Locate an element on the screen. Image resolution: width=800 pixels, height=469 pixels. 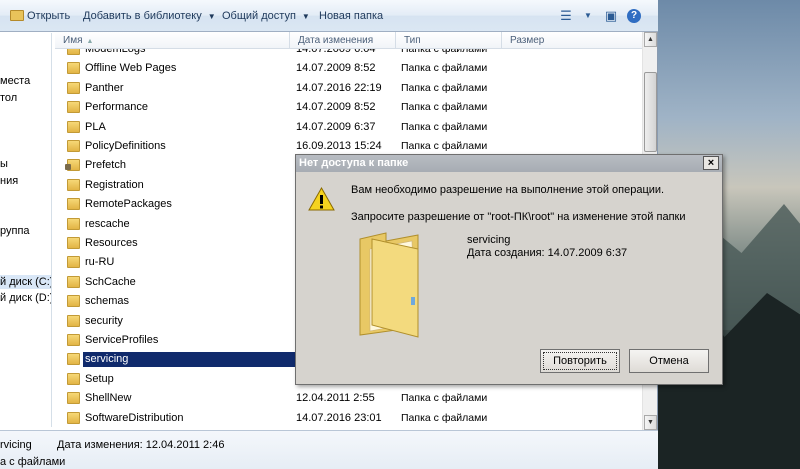
scrollbar-thumb is located at coordinates (650, 112).